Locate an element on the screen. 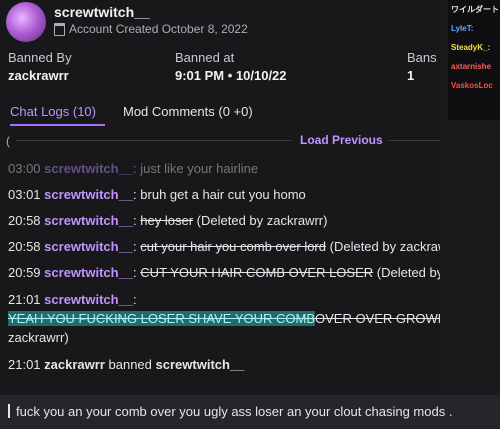 The width and height of the screenshot is (500, 429). log-line-header: 21:01 screwtwitch__: is located at coordinates (72, 299).